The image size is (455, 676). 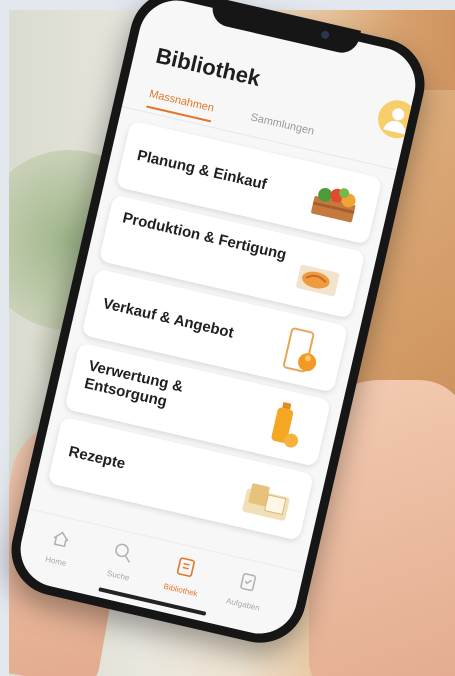 I want to click on clipboard-icon, so click(x=248, y=582).